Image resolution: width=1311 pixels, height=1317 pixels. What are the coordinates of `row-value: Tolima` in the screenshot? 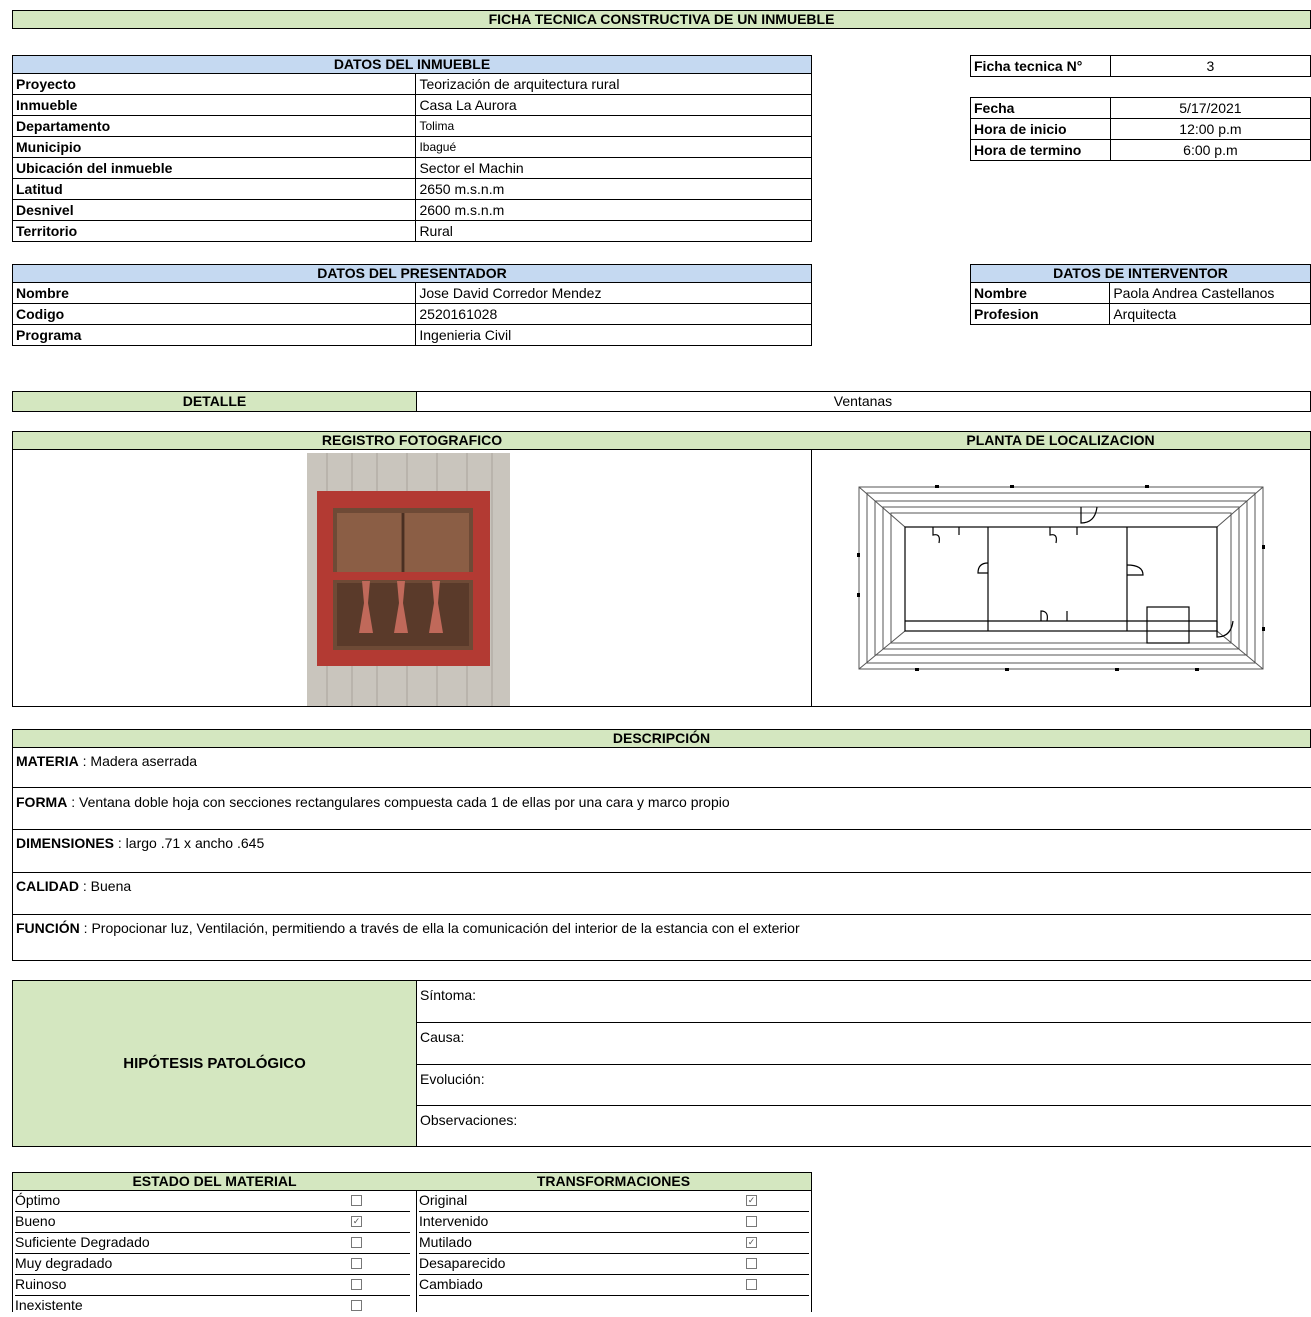 It's located at (613, 126).